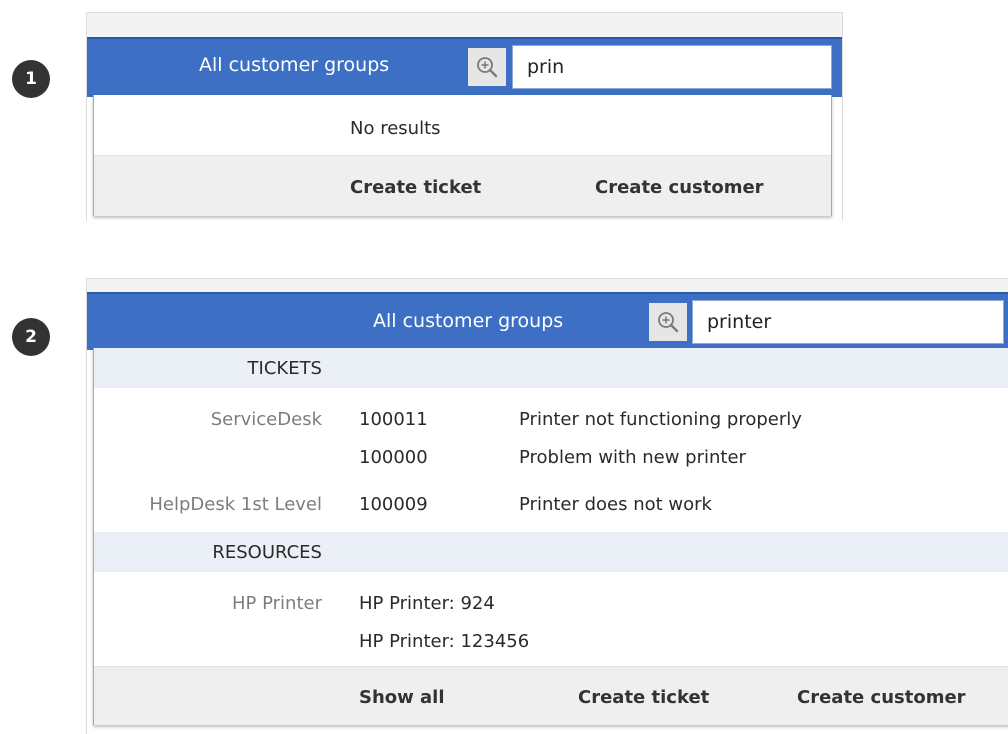 Image resolution: width=1008 pixels, height=734 pixels. I want to click on ticket-id: 100009, so click(393, 504).